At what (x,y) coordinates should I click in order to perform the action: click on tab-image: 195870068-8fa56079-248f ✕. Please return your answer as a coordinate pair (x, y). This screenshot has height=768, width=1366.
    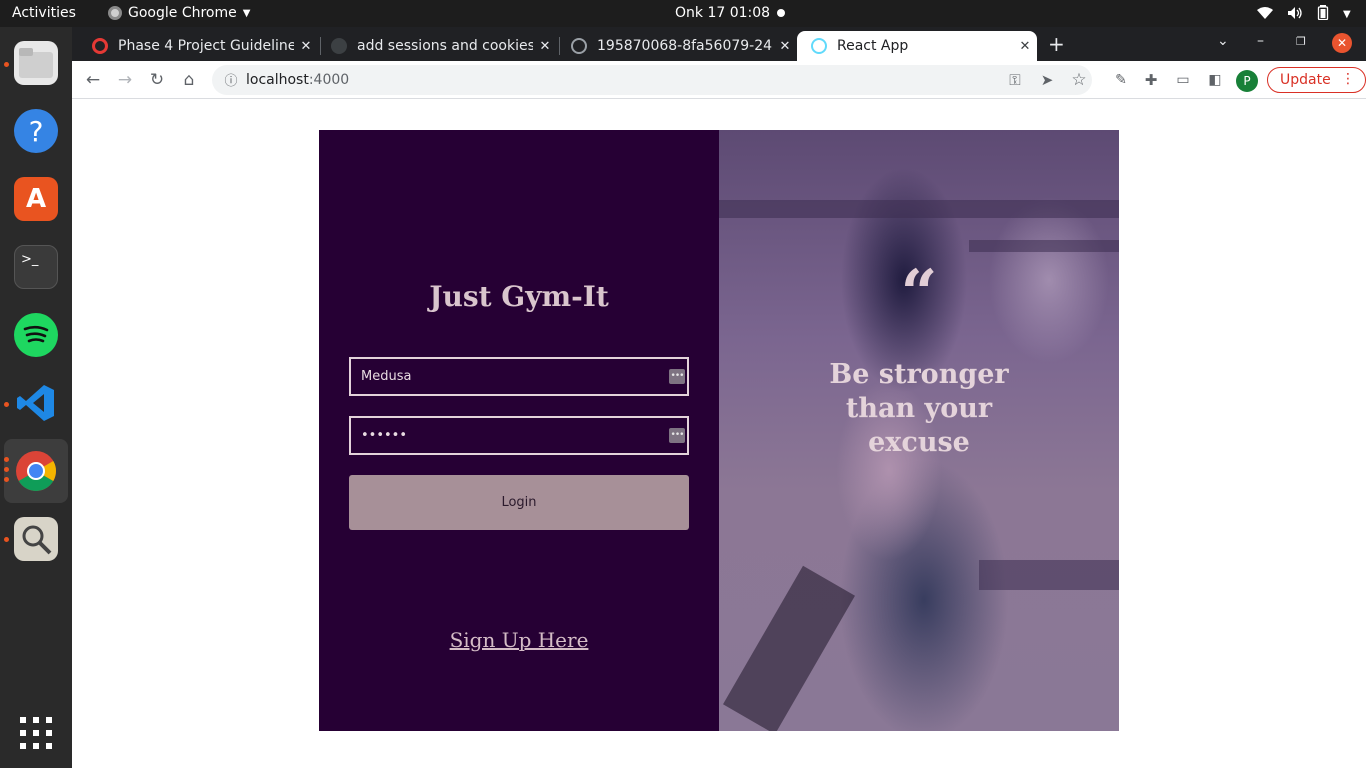
    Looking at the image, I should click on (677, 46).